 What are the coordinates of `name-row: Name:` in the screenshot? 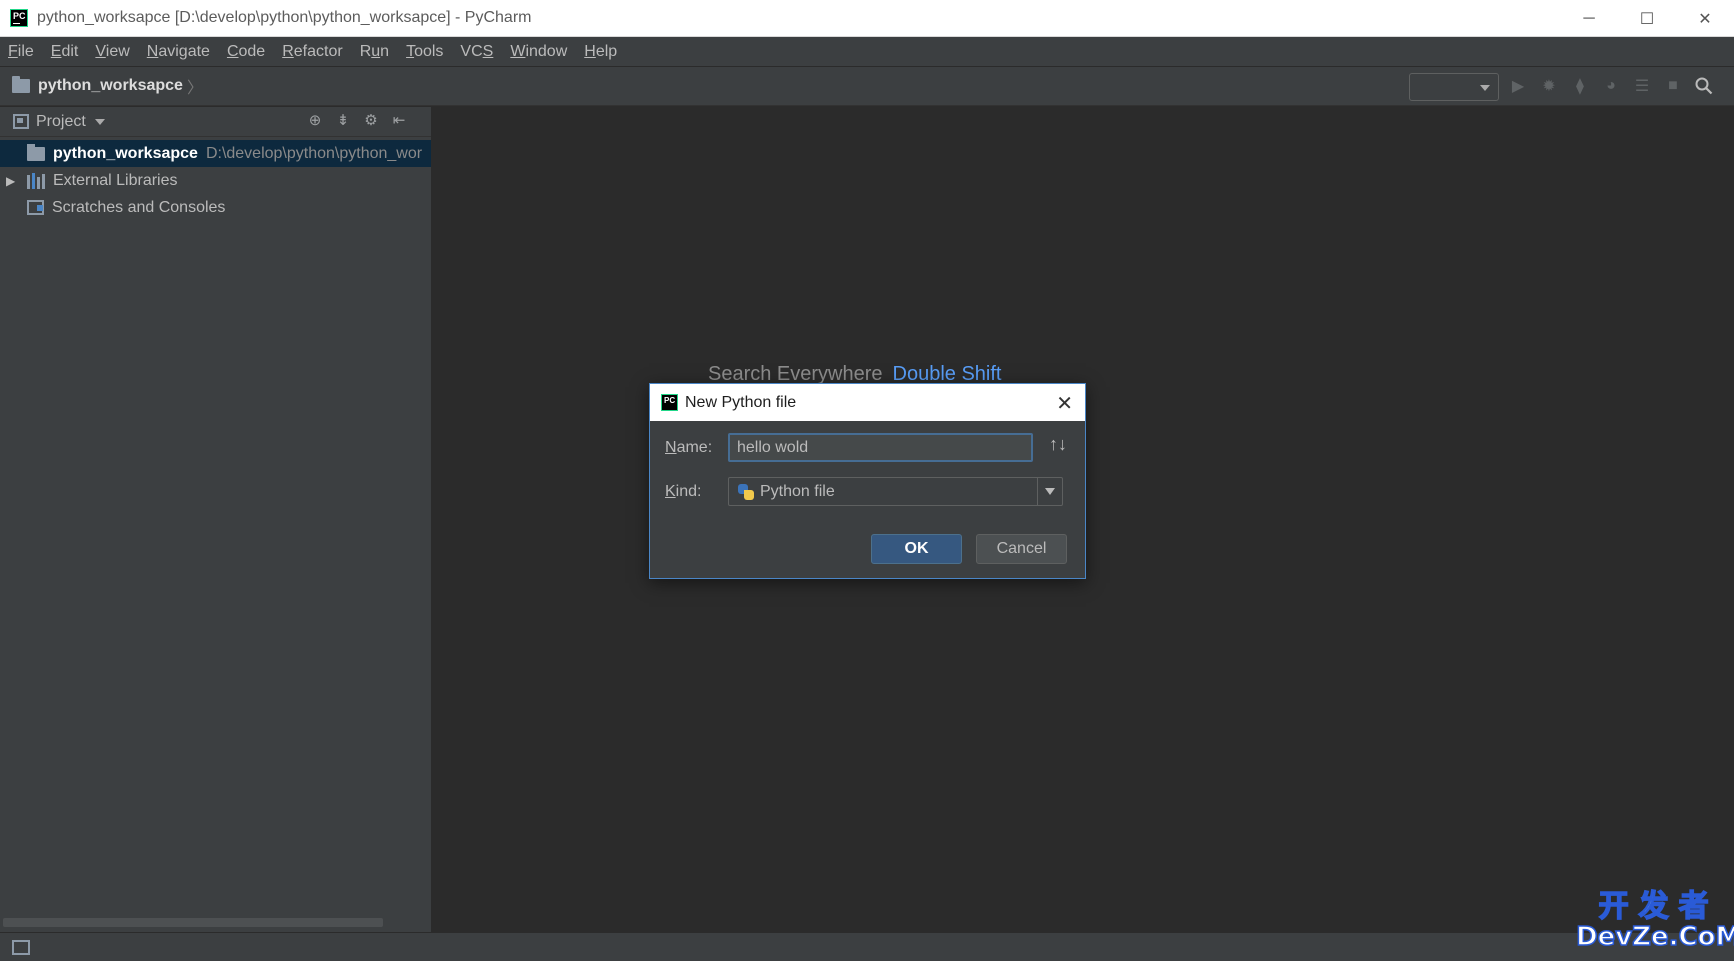 It's located at (688, 448).